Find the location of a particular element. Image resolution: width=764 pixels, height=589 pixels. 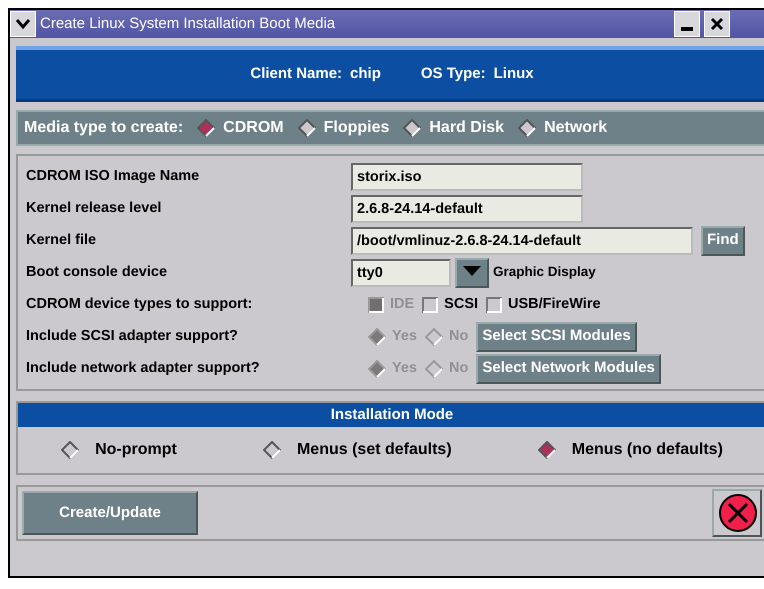

checkbox-label: USB/FireWire is located at coordinates (554, 304).